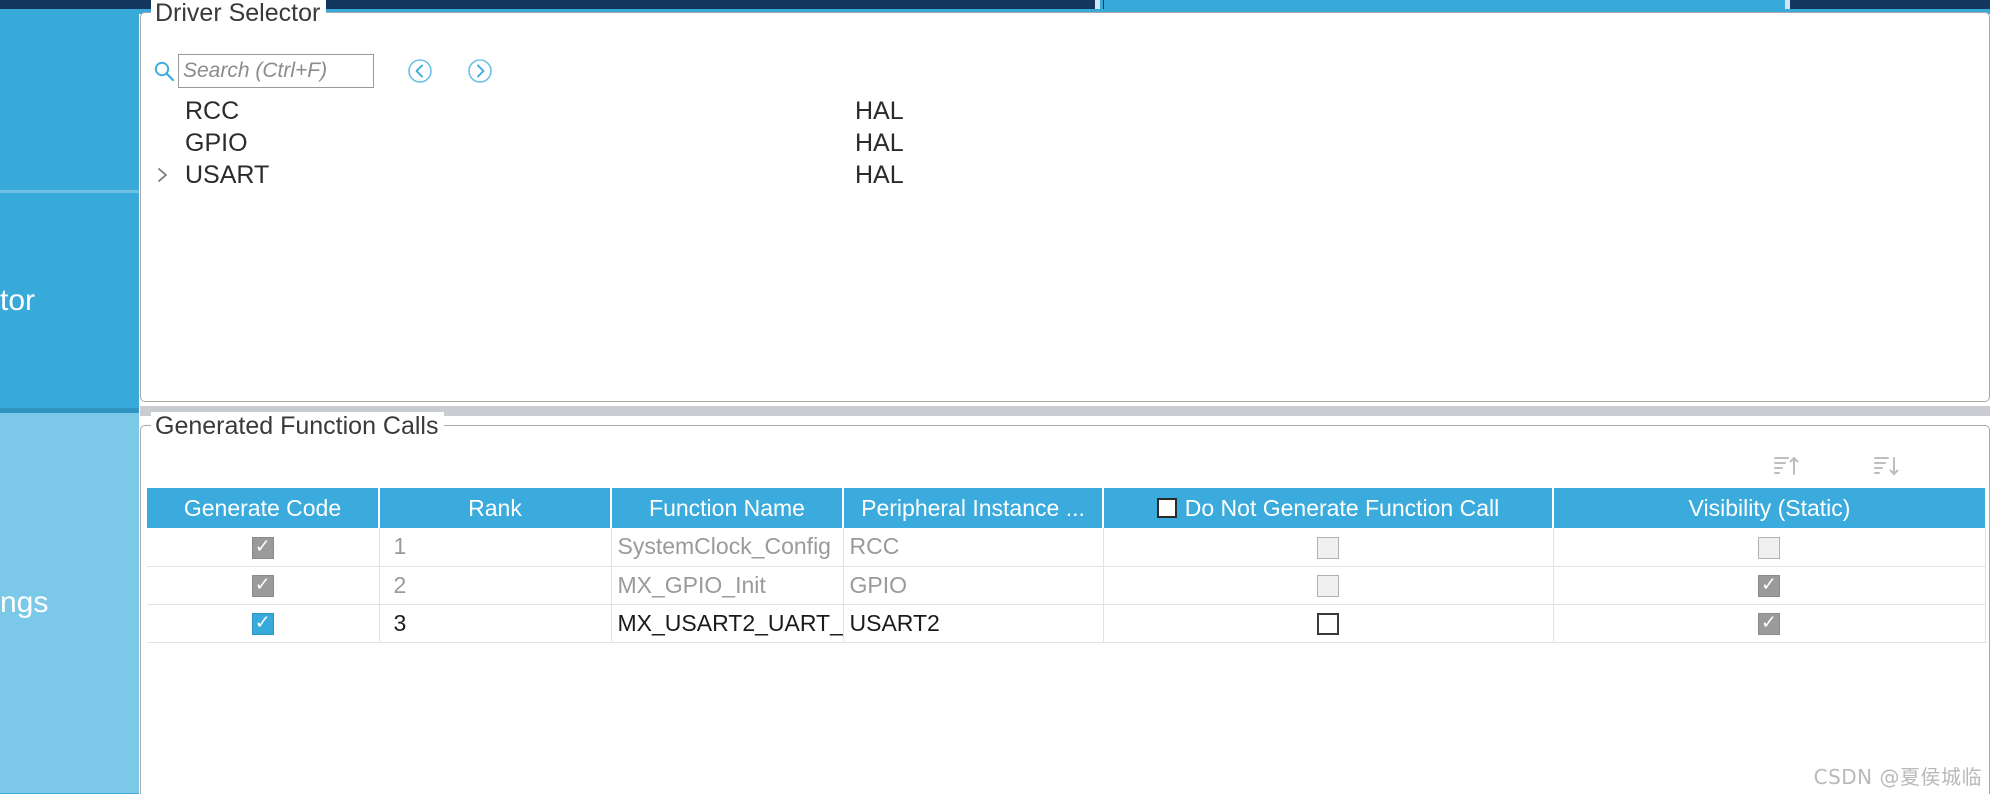 The image size is (1990, 794). I want to click on cell-function_name: SystemClock_Config, so click(727, 547).